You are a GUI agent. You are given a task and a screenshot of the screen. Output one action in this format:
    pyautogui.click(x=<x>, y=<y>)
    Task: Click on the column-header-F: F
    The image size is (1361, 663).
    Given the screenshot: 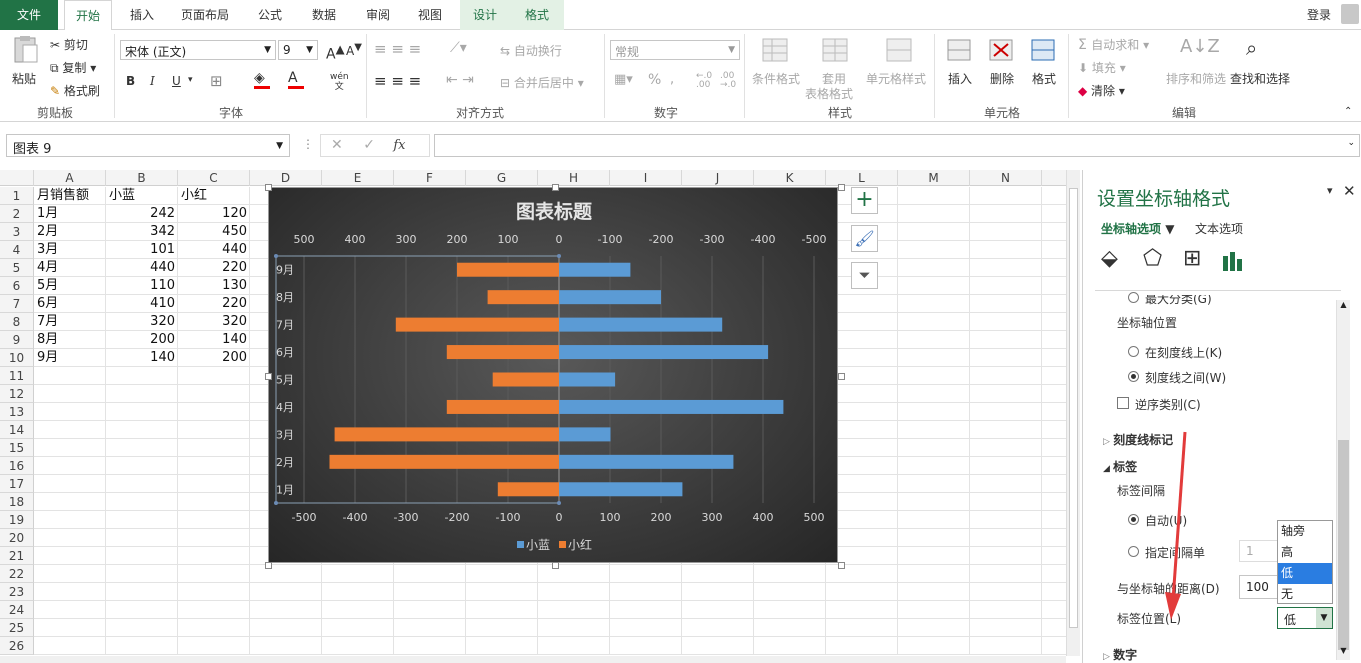 What is the action you would take?
    pyautogui.click(x=430, y=178)
    